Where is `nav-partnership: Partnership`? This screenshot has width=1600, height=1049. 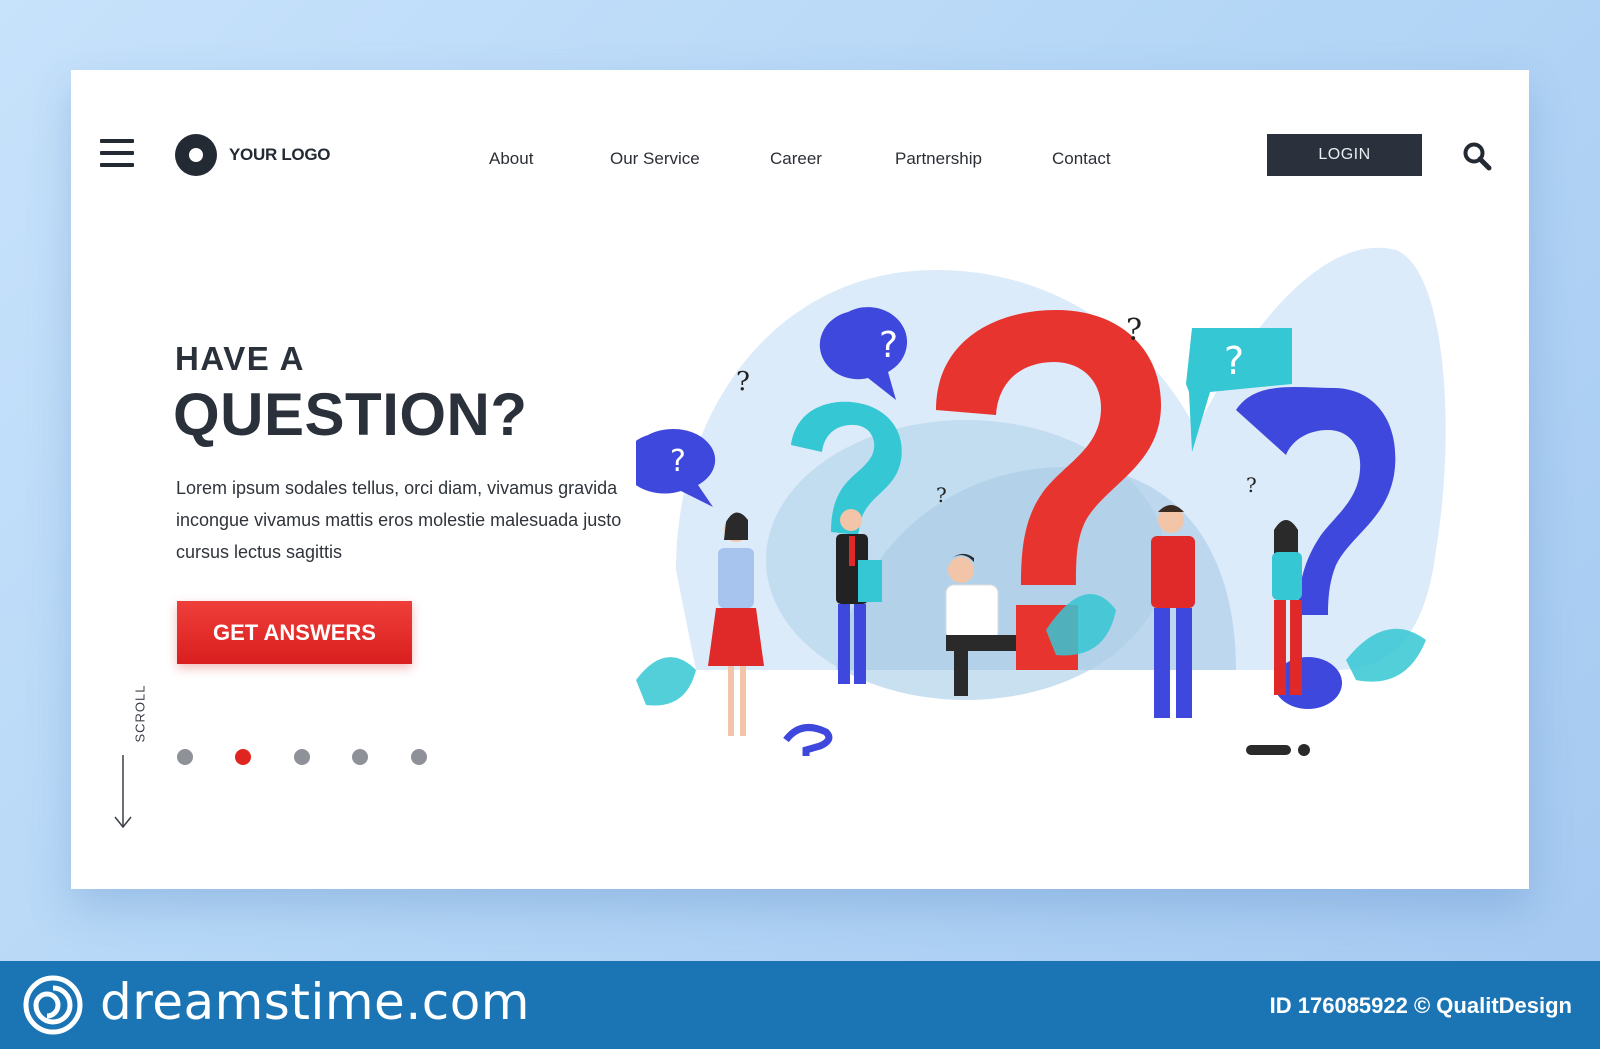
nav-partnership: Partnership is located at coordinates (938, 159).